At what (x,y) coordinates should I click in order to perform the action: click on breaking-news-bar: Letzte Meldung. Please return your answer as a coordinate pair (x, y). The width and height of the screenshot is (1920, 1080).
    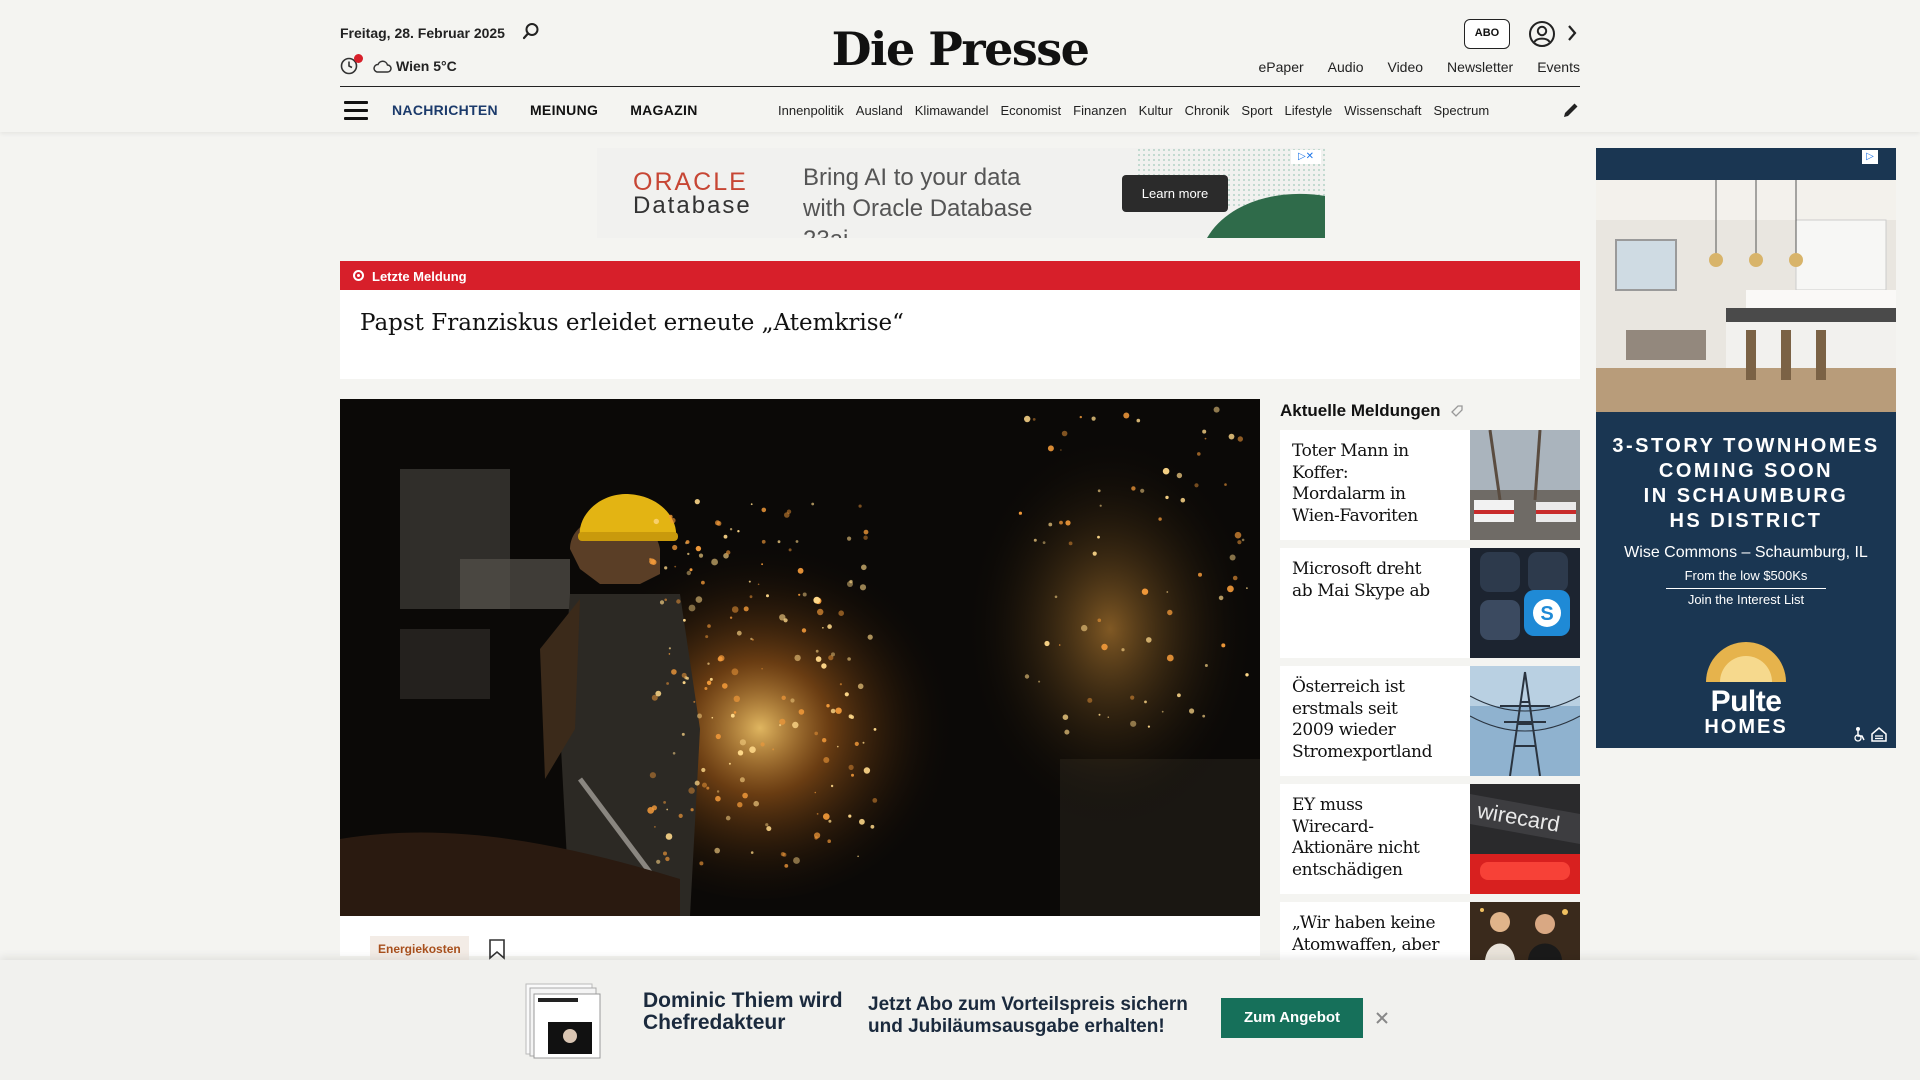
    Looking at the image, I should click on (960, 275).